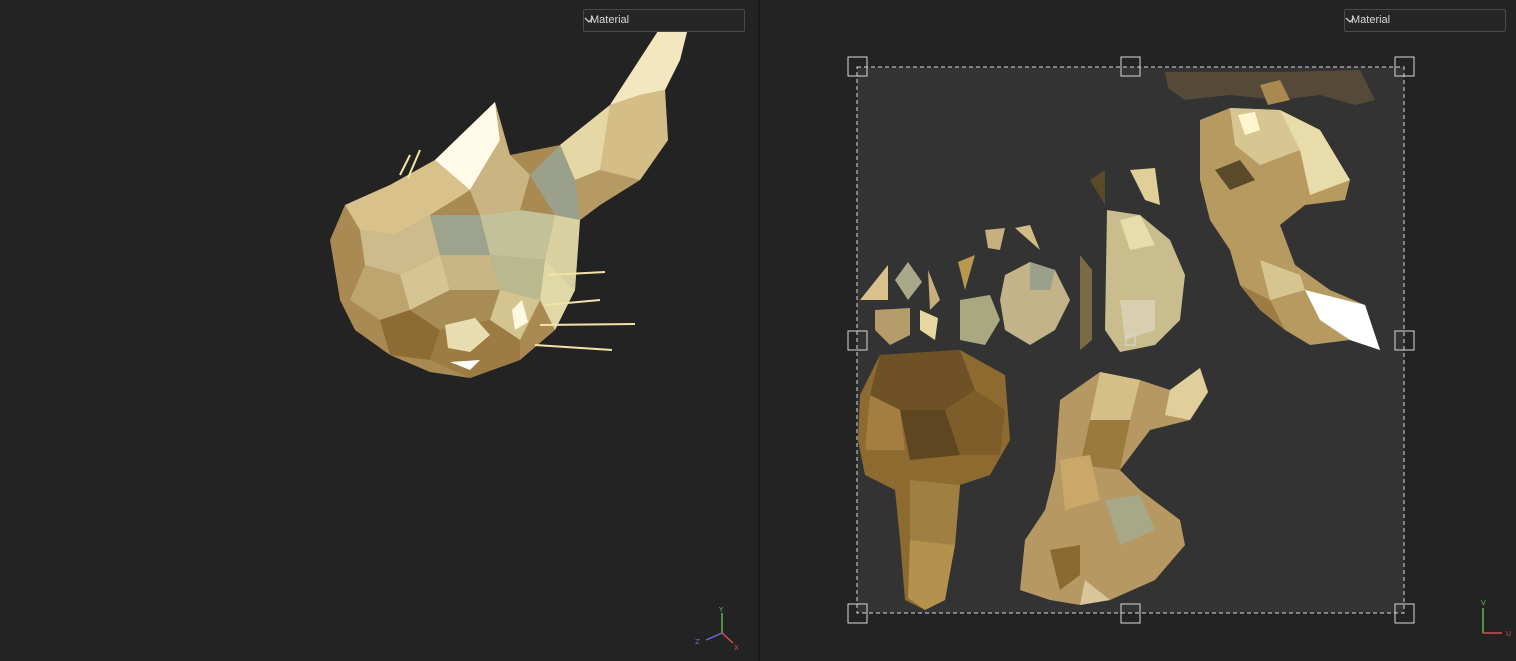 The width and height of the screenshot is (1516, 661). What do you see at coordinates (664, 20) in the screenshot?
I see `shading-mode-dropdown-3d: Material` at bounding box center [664, 20].